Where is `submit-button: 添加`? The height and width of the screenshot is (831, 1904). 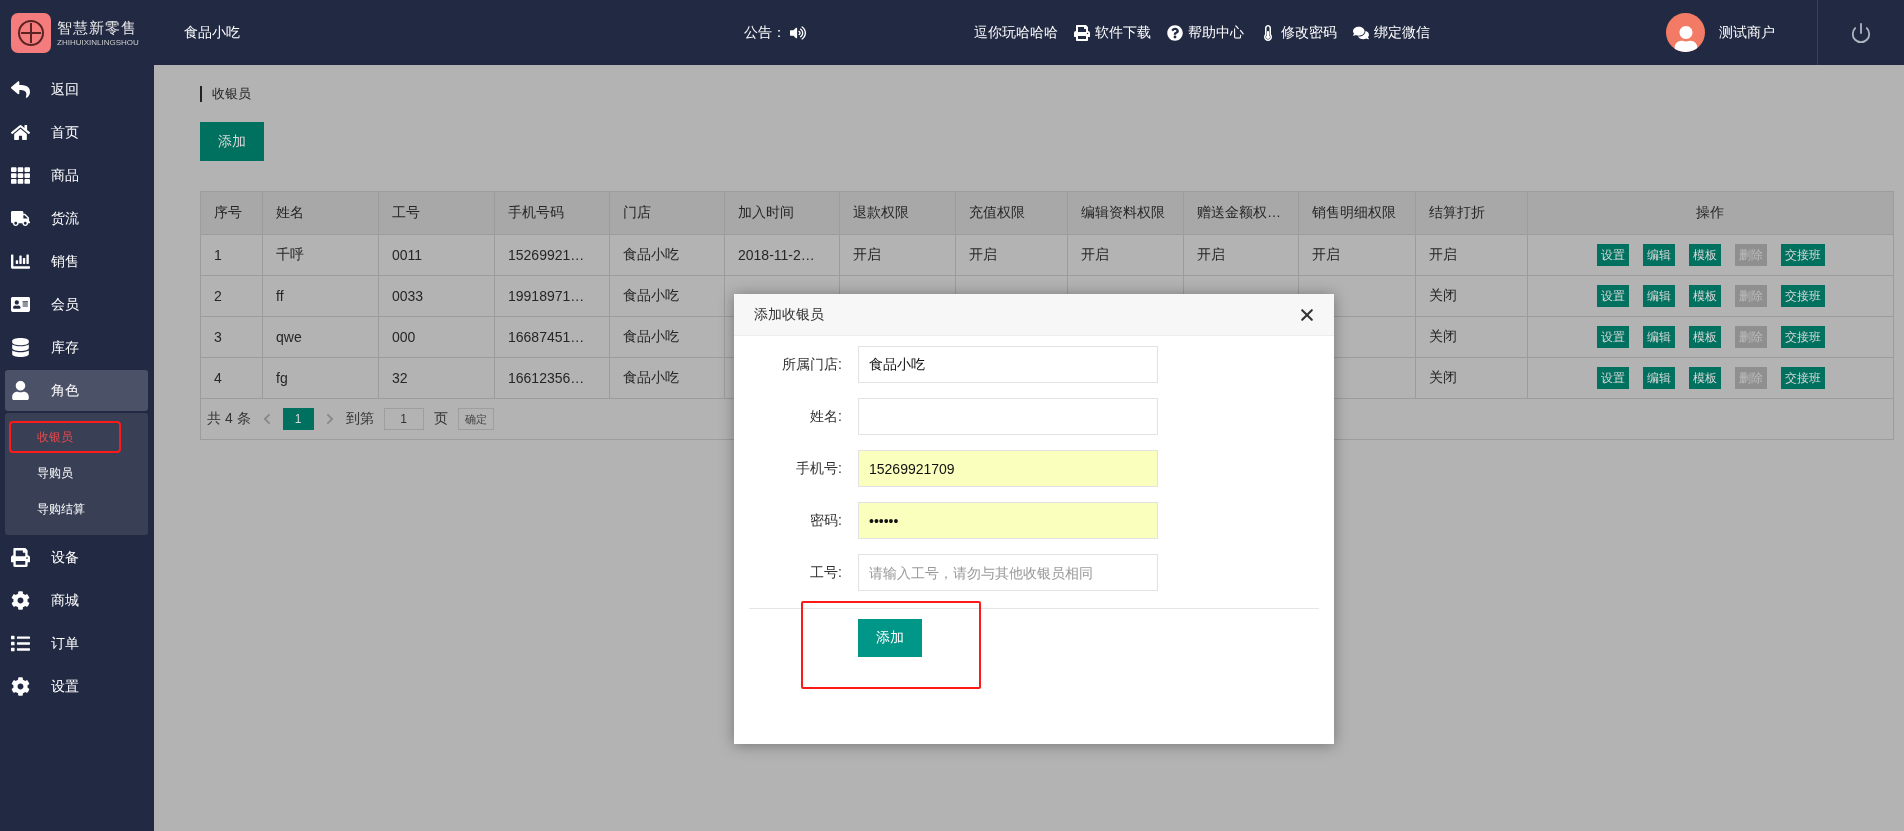
submit-button: 添加 is located at coordinates (890, 638).